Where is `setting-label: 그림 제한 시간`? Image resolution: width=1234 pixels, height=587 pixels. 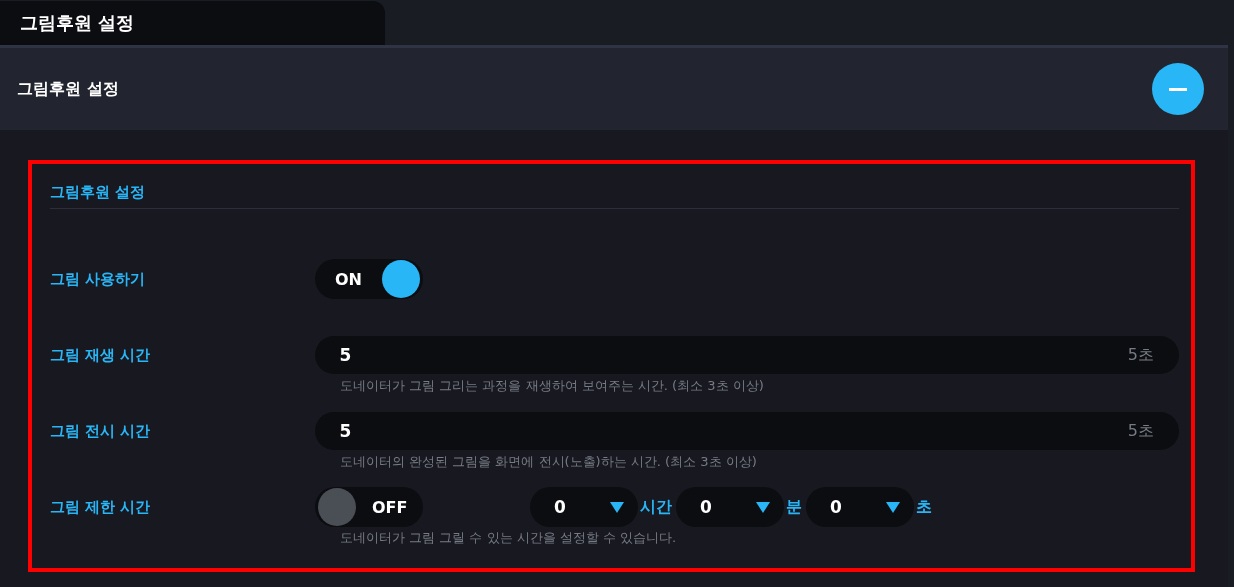 setting-label: 그림 제한 시간 is located at coordinates (101, 507).